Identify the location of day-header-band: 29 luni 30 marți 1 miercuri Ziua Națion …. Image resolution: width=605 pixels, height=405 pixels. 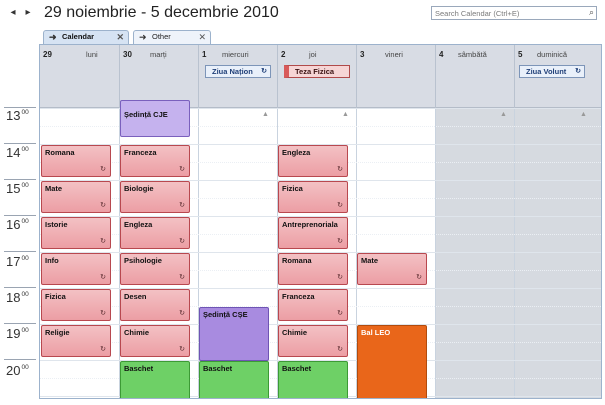
(320, 76).